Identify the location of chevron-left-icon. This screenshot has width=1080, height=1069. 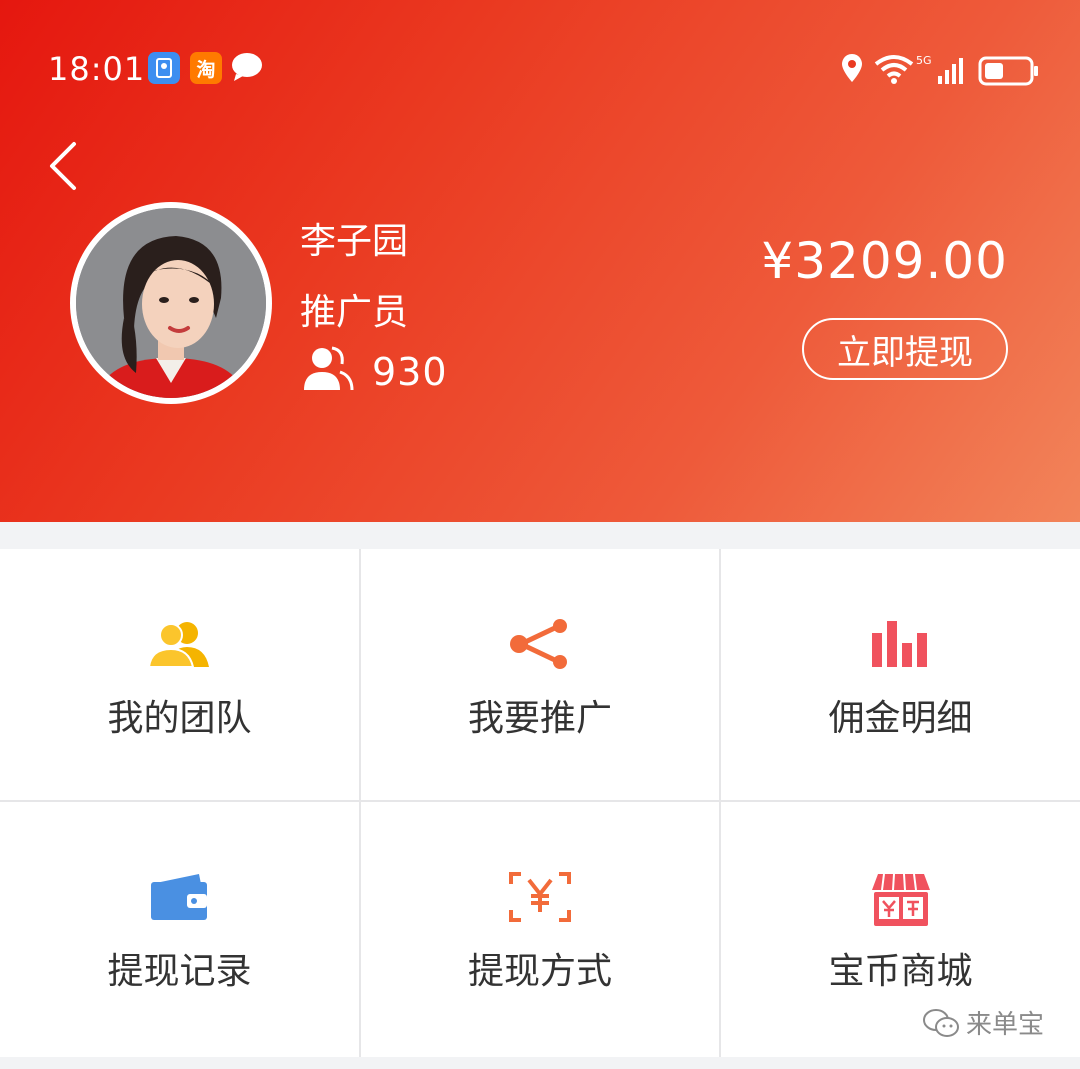
(63, 166).